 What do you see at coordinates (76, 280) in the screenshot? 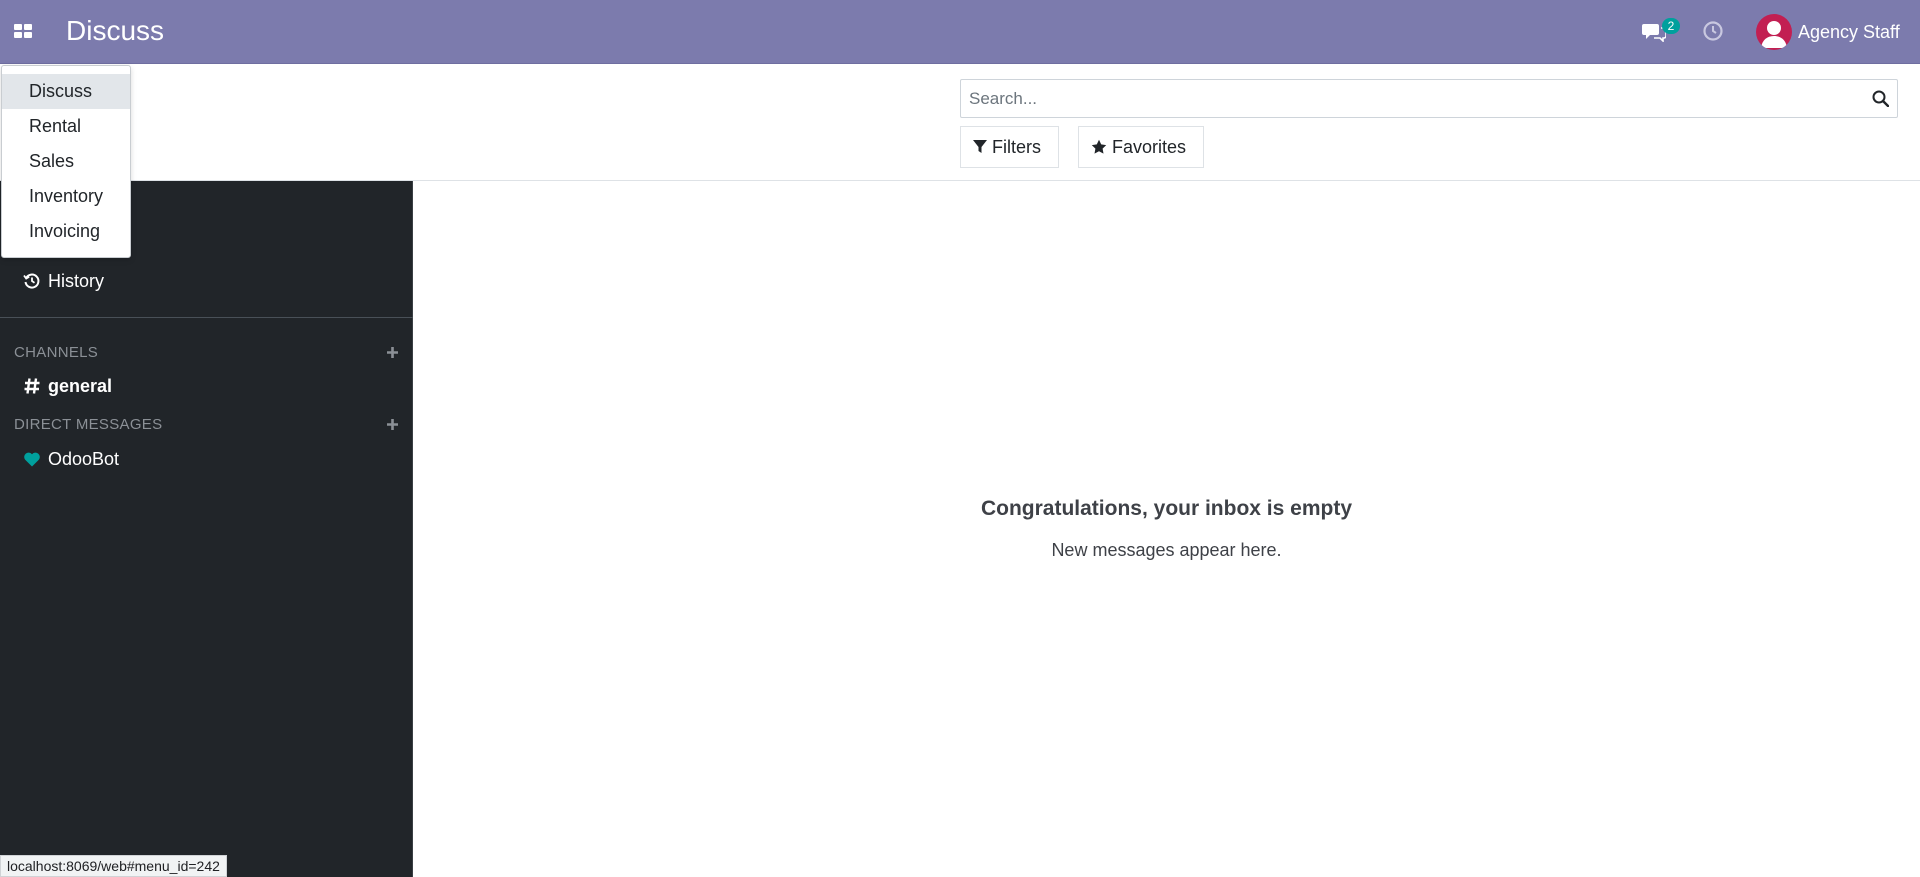
I see `history-label: History` at bounding box center [76, 280].